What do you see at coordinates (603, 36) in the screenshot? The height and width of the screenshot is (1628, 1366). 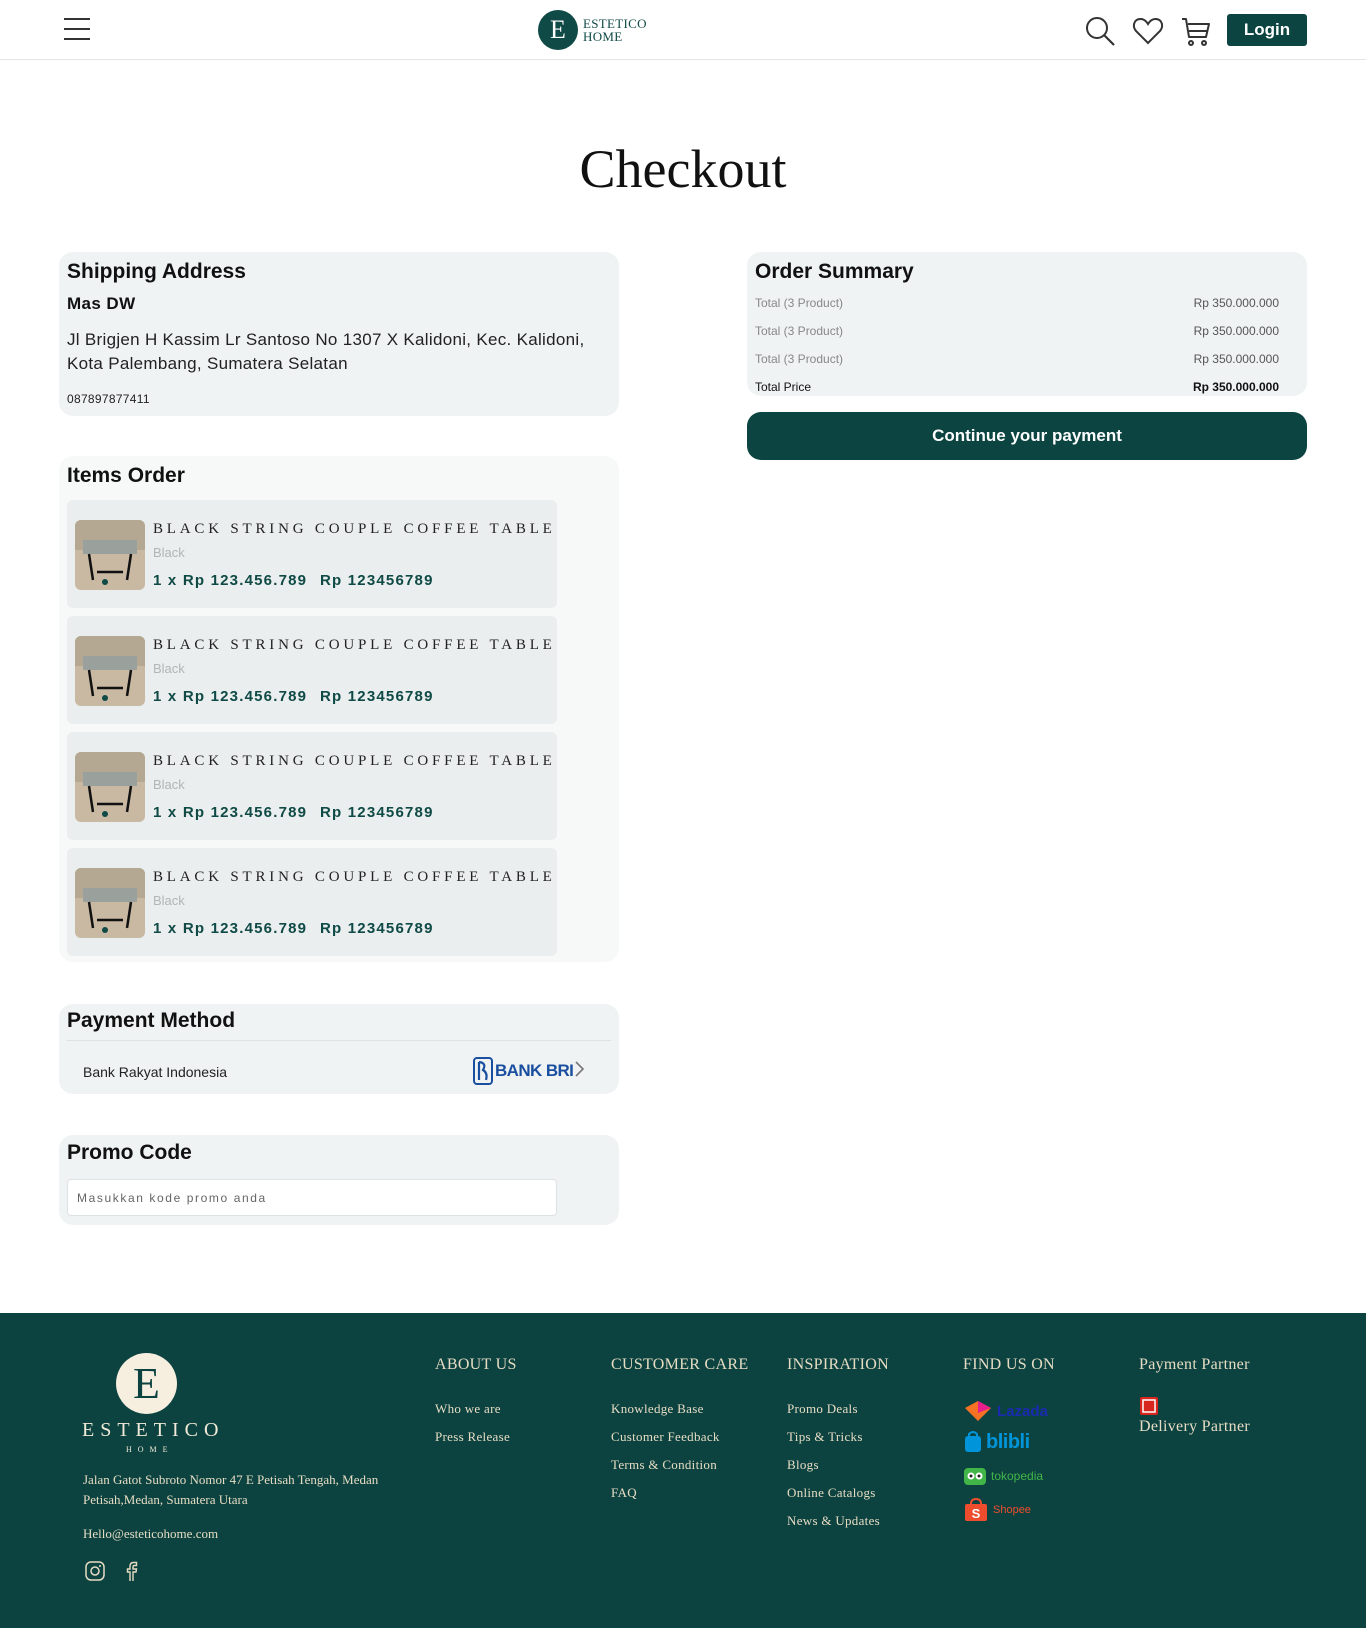 I see `logo-line-2: HOME` at bounding box center [603, 36].